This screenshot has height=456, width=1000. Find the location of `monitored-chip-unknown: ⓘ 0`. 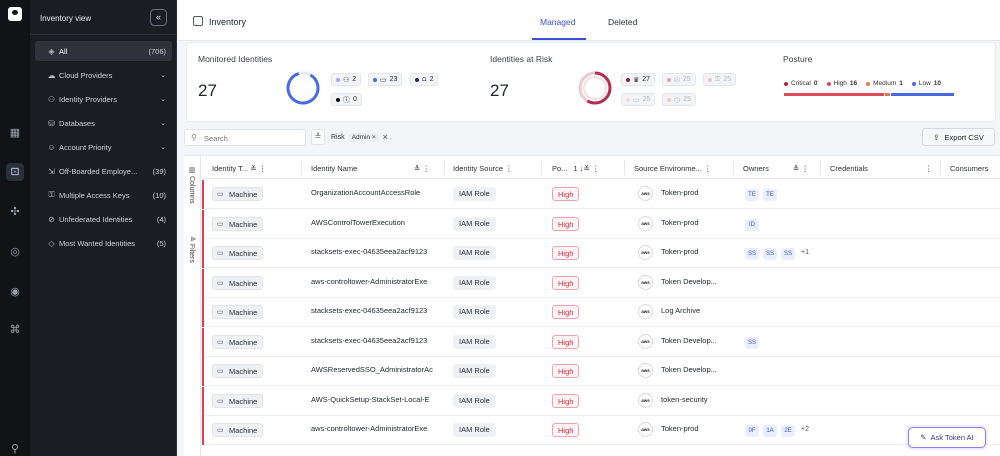

monitored-chip-unknown: ⓘ 0 is located at coordinates (346, 99).